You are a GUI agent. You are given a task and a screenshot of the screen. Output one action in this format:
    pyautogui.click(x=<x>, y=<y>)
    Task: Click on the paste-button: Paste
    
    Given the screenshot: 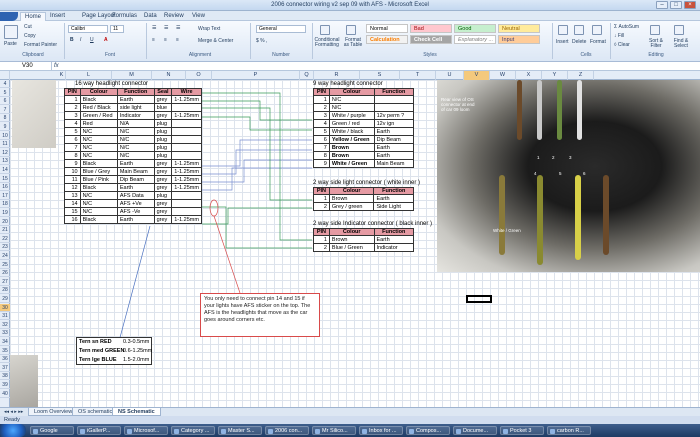 What is the action you would take?
    pyautogui.click(x=10, y=44)
    